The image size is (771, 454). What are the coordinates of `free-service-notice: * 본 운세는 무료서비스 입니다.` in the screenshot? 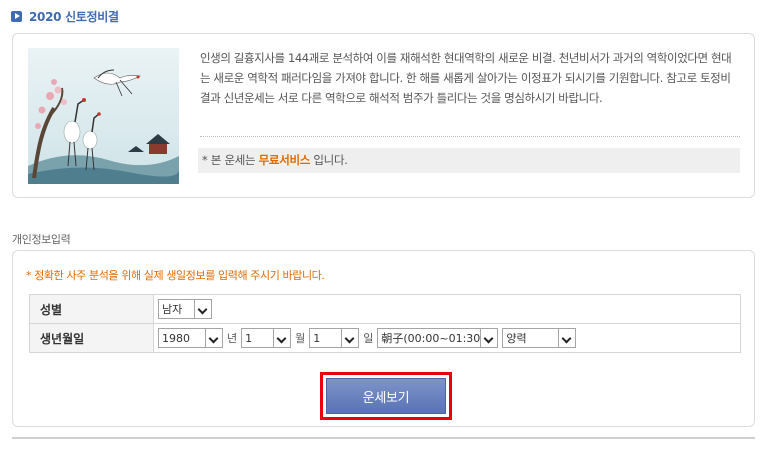 It's located at (469, 160).